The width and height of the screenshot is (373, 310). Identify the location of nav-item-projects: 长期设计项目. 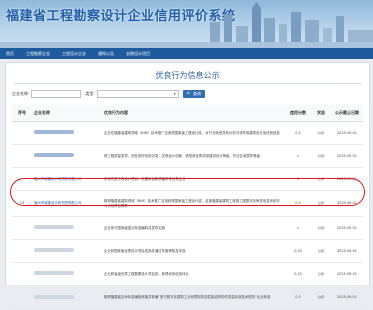
(138, 54).